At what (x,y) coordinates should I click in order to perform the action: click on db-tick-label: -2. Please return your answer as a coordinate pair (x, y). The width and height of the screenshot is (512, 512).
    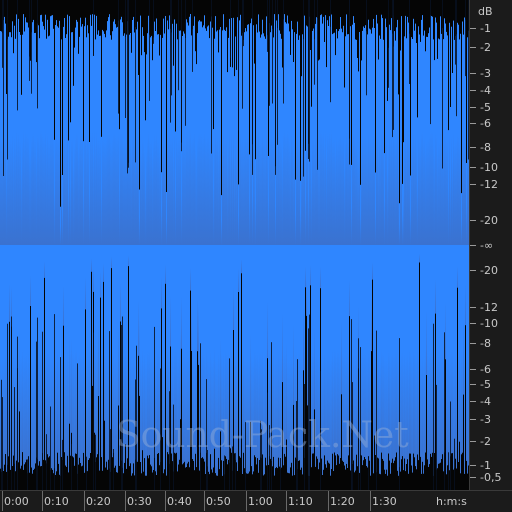
    Looking at the image, I should click on (485, 441).